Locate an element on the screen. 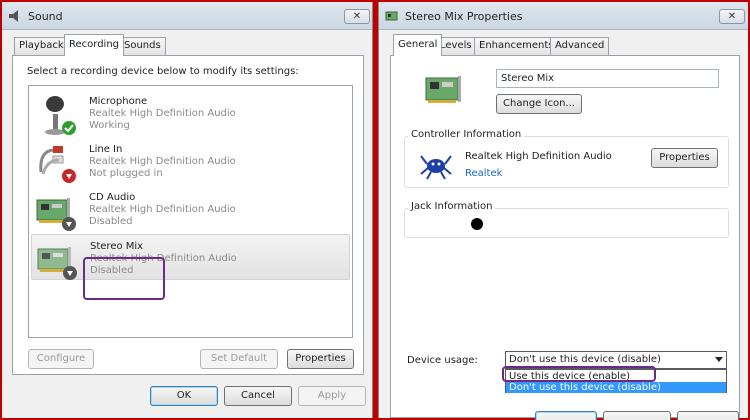 This screenshot has width=750, height=420. ok-button: OK is located at coordinates (184, 396).